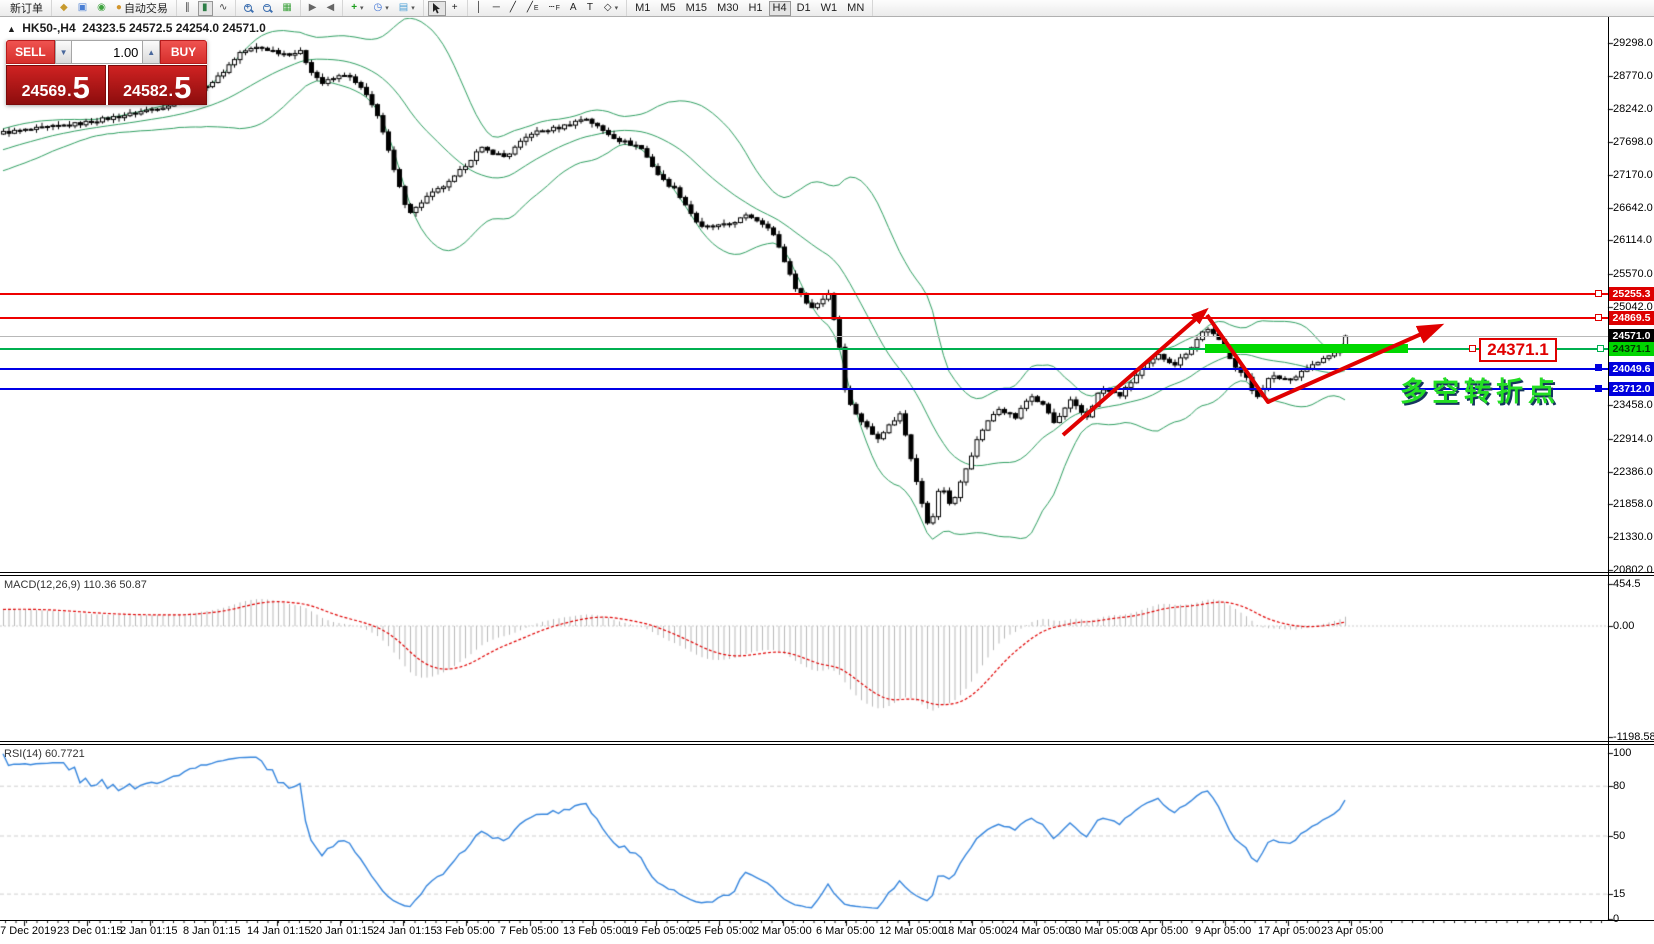 This screenshot has width=1654, height=944. I want to click on signals-icon: ◉, so click(101, 8).